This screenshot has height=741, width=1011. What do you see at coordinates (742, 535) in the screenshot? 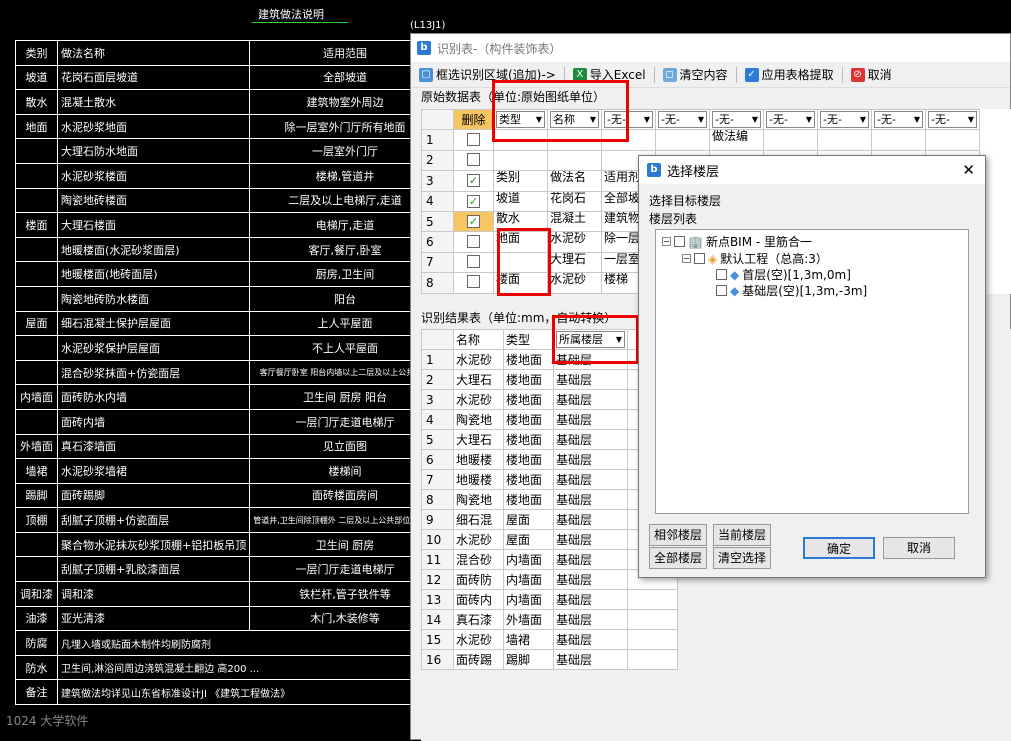
I see `current-floor-button: 当前楼层` at bounding box center [742, 535].